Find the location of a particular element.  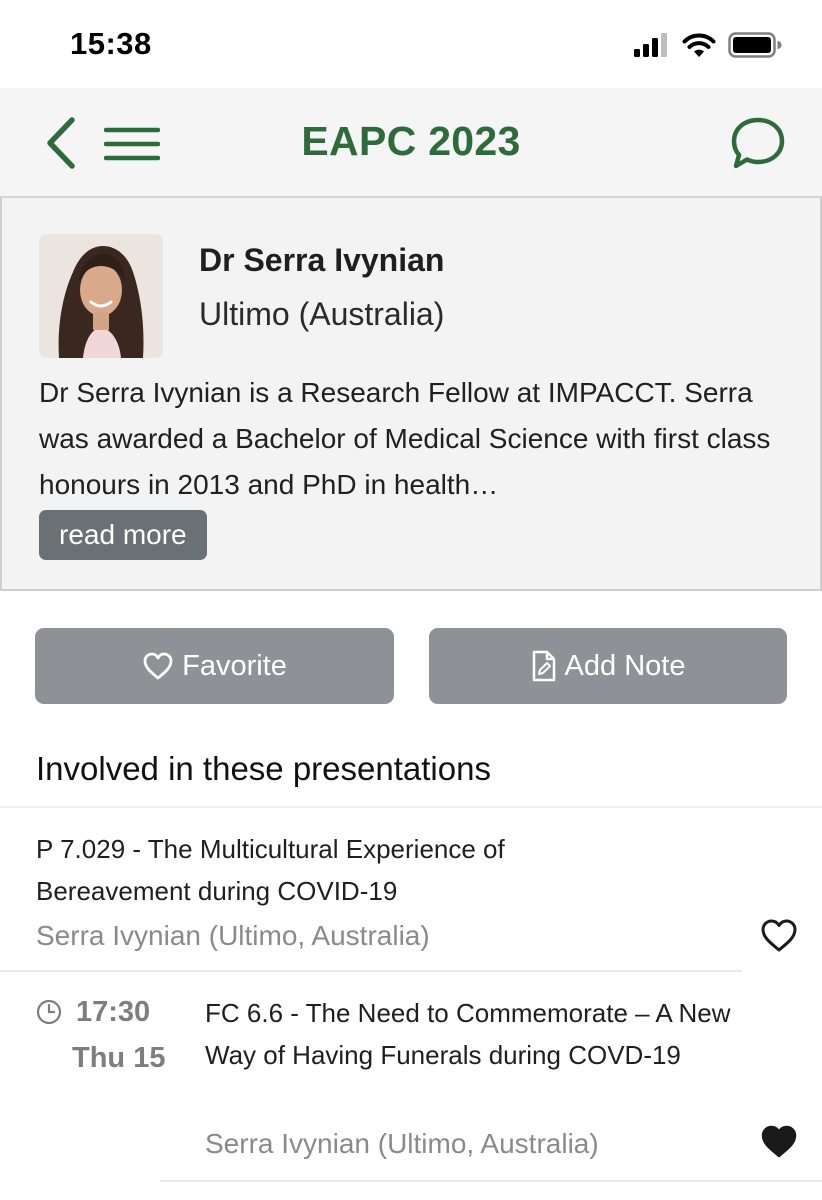

speaker-location: Ultimo (Australia) is located at coordinates (322, 314).